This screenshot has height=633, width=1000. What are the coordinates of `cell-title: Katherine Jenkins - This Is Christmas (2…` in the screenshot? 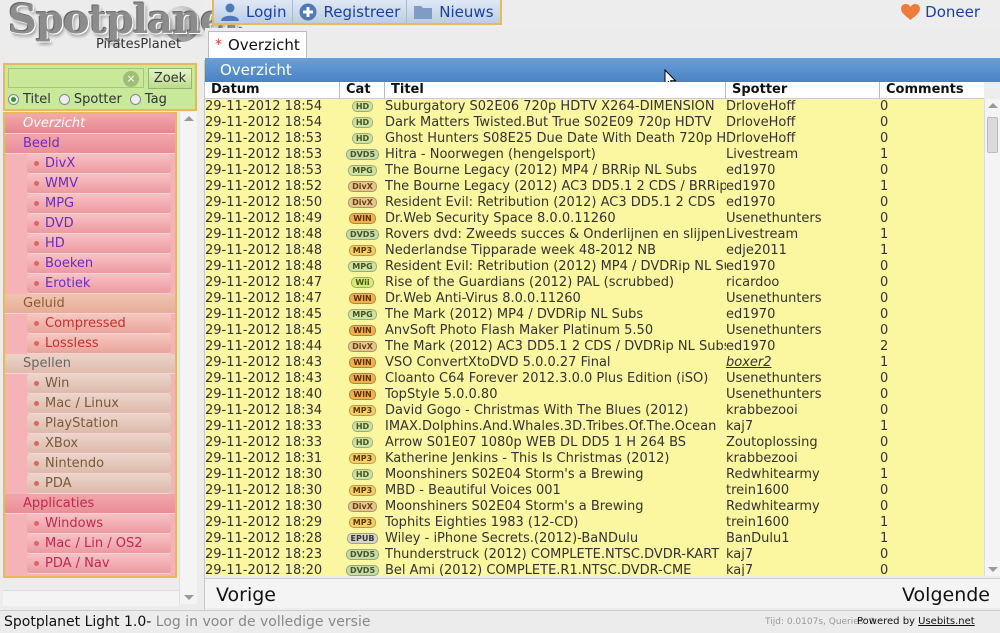 It's located at (555, 459).